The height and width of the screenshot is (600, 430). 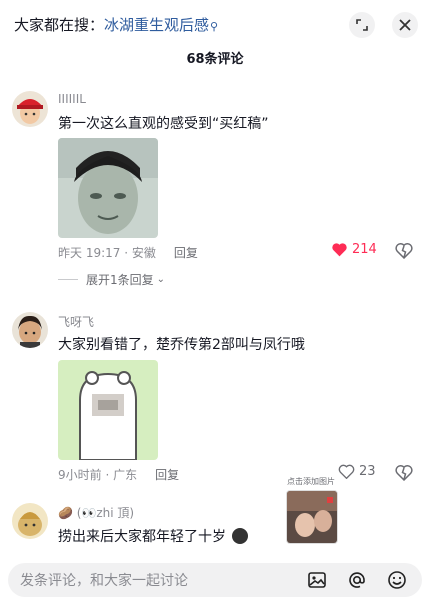 I want to click on emoji-icon, so click(x=397, y=580).